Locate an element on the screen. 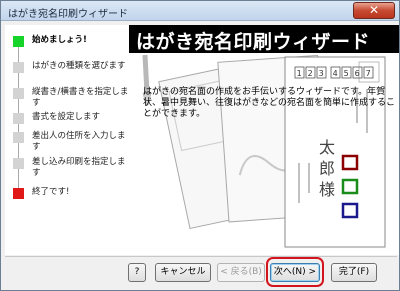 The image size is (400, 291). postal-code-digit-3: 4 is located at coordinates (335, 73).